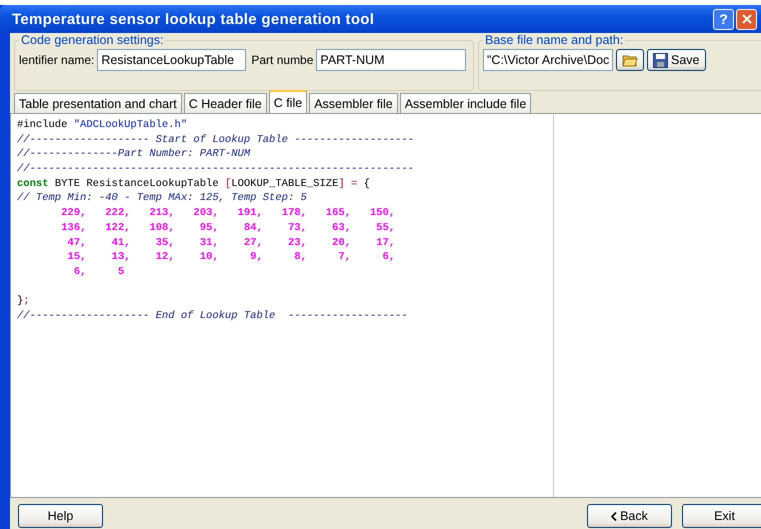 The height and width of the screenshot is (529, 761). I want to click on path-field: "C:\Victor Archive\Doc, so click(548, 60).